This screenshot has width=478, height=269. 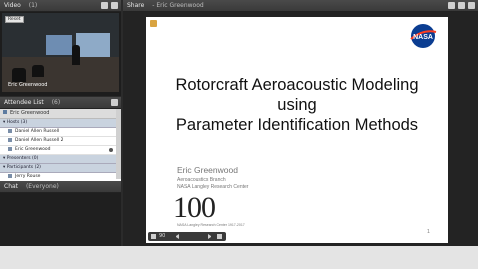 I want to click on microphone-icon, so click(x=111, y=150).